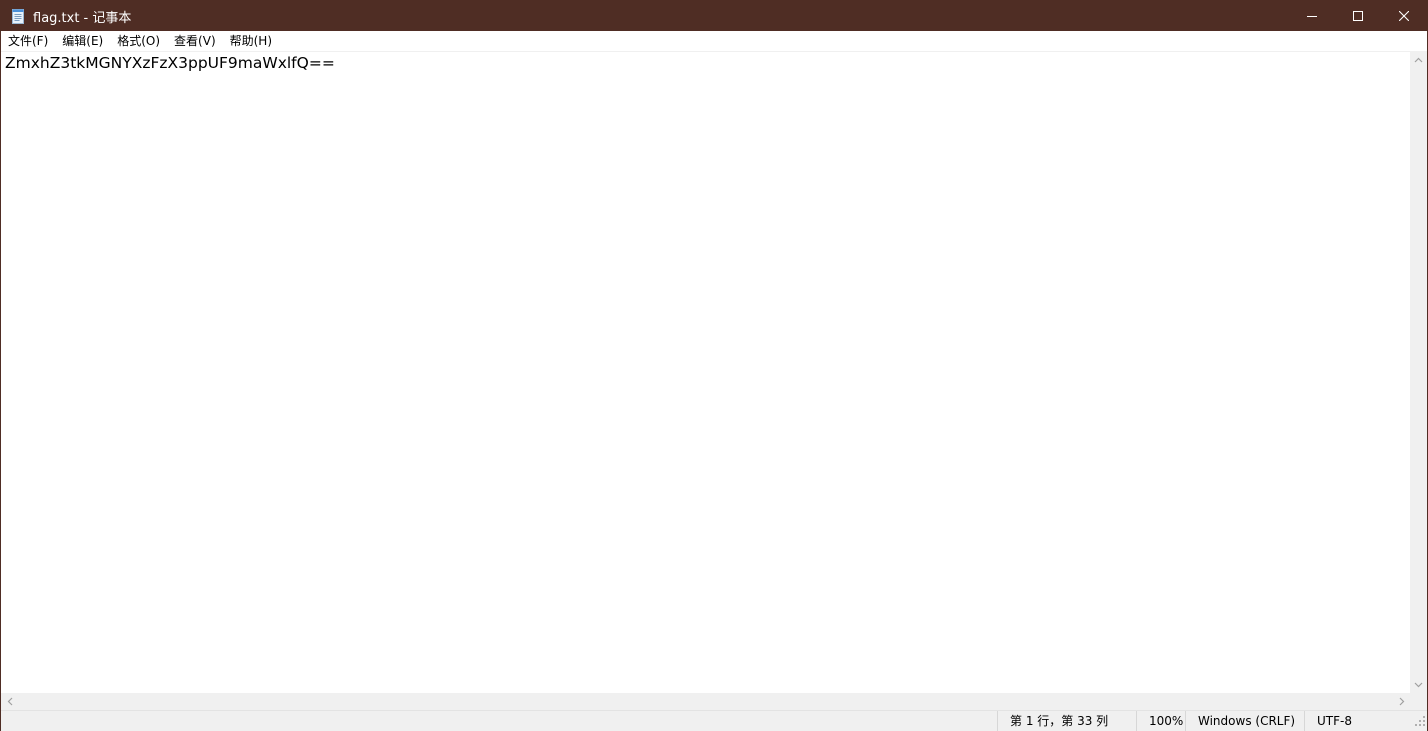 Image resolution: width=1428 pixels, height=731 pixels. What do you see at coordinates (714, 41) in the screenshot?
I see `menu-bar: 文件(F) 编辑(E) 格式(O) 查看(V) 帮助(H)` at bounding box center [714, 41].